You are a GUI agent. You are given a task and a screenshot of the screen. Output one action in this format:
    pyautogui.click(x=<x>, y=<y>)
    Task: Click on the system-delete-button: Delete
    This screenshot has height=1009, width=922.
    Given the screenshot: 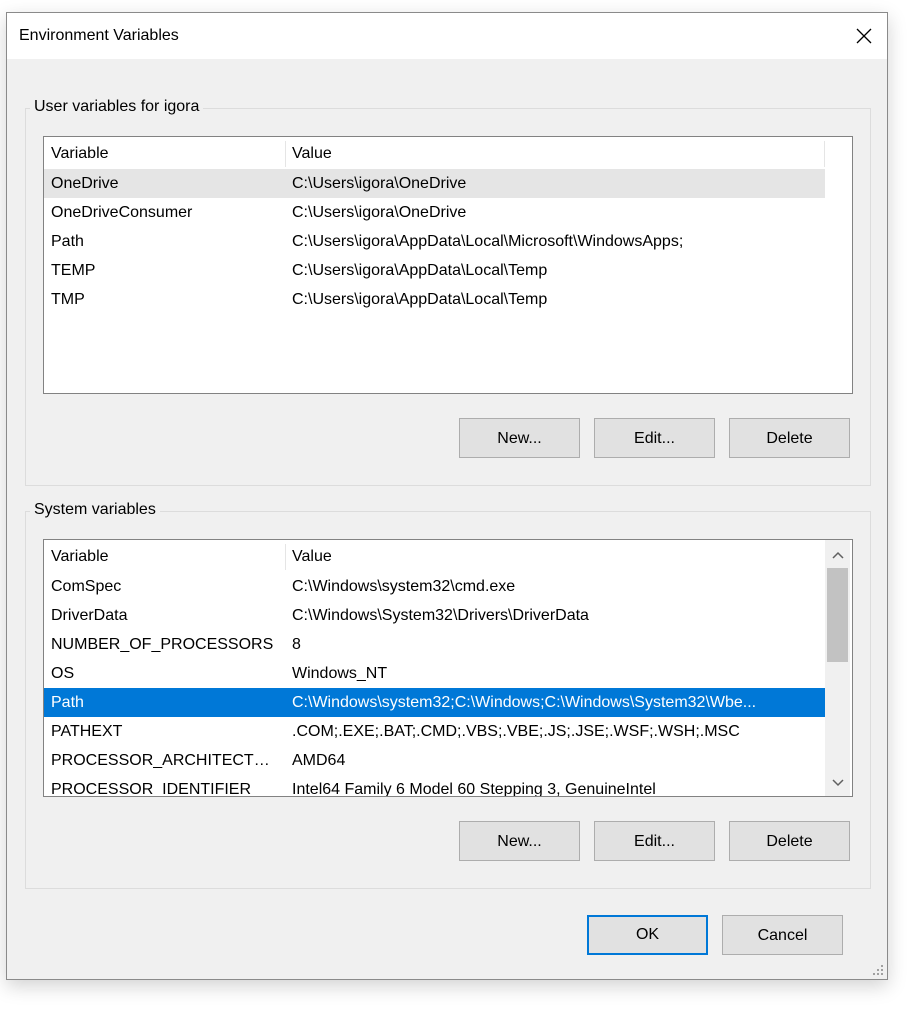 What is the action you would take?
    pyautogui.click(x=789, y=841)
    